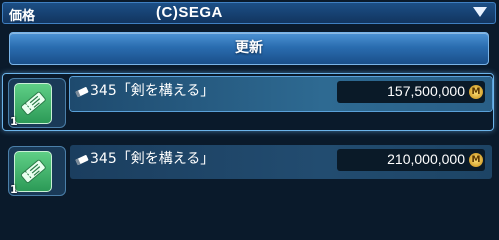  What do you see at coordinates (189, 12) in the screenshot?
I see `copyright-watermark: (C)SEGA` at bounding box center [189, 12].